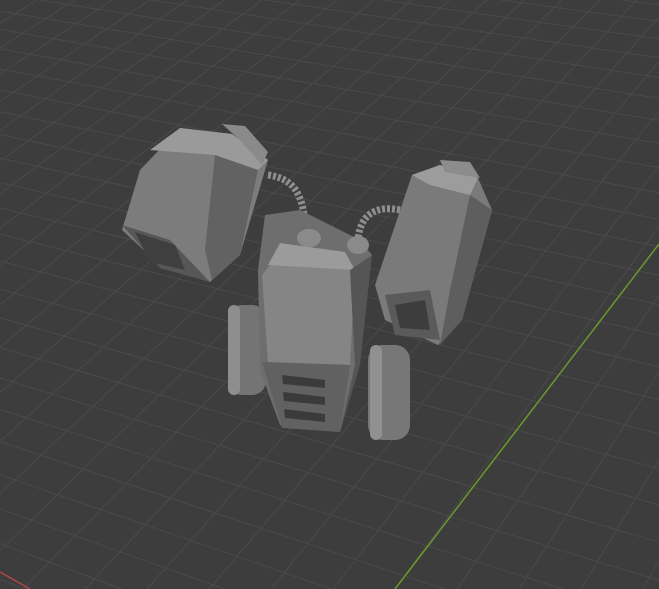 This screenshot has width=659, height=589. Describe the element at coordinates (15, 580) in the screenshot. I see `x-axis-line` at that location.